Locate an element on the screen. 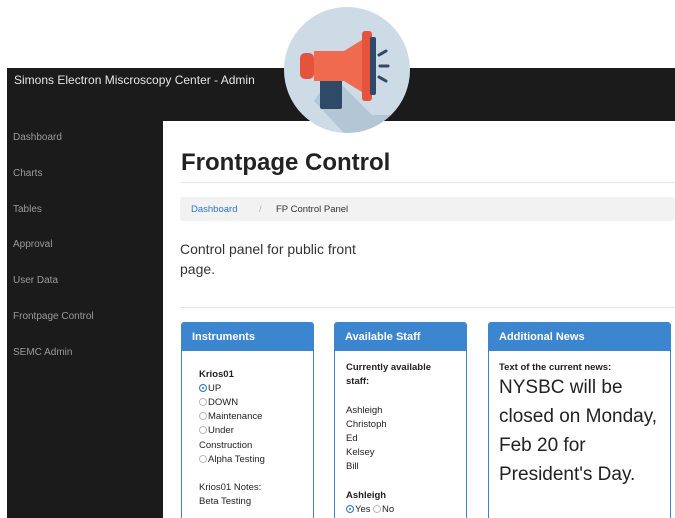 The image size is (675, 518). staff-yes-option: Yes is located at coordinates (358, 509).